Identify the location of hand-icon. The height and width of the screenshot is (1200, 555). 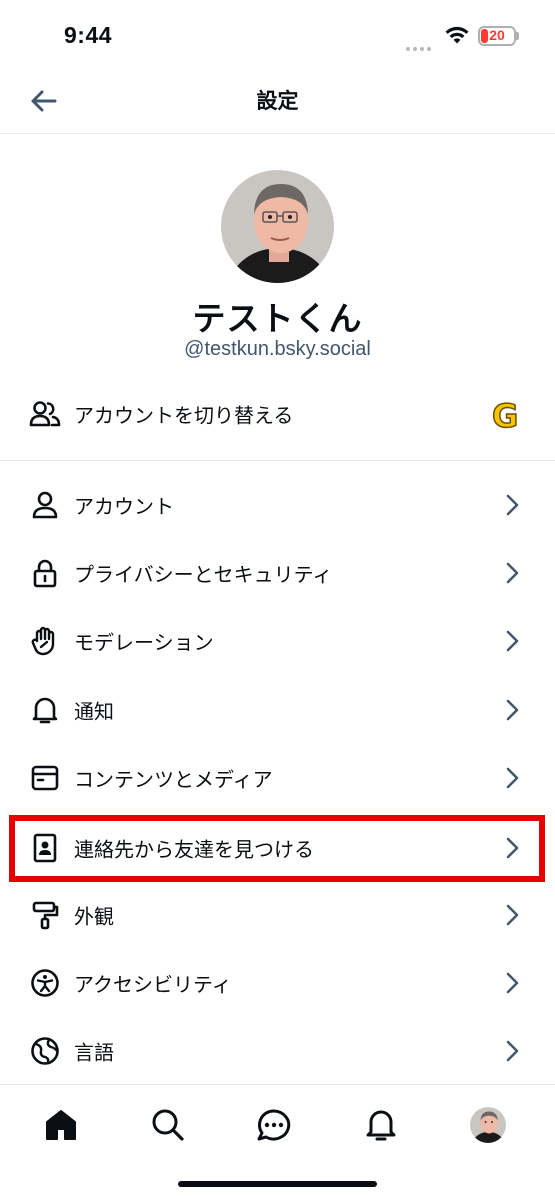
(45, 641).